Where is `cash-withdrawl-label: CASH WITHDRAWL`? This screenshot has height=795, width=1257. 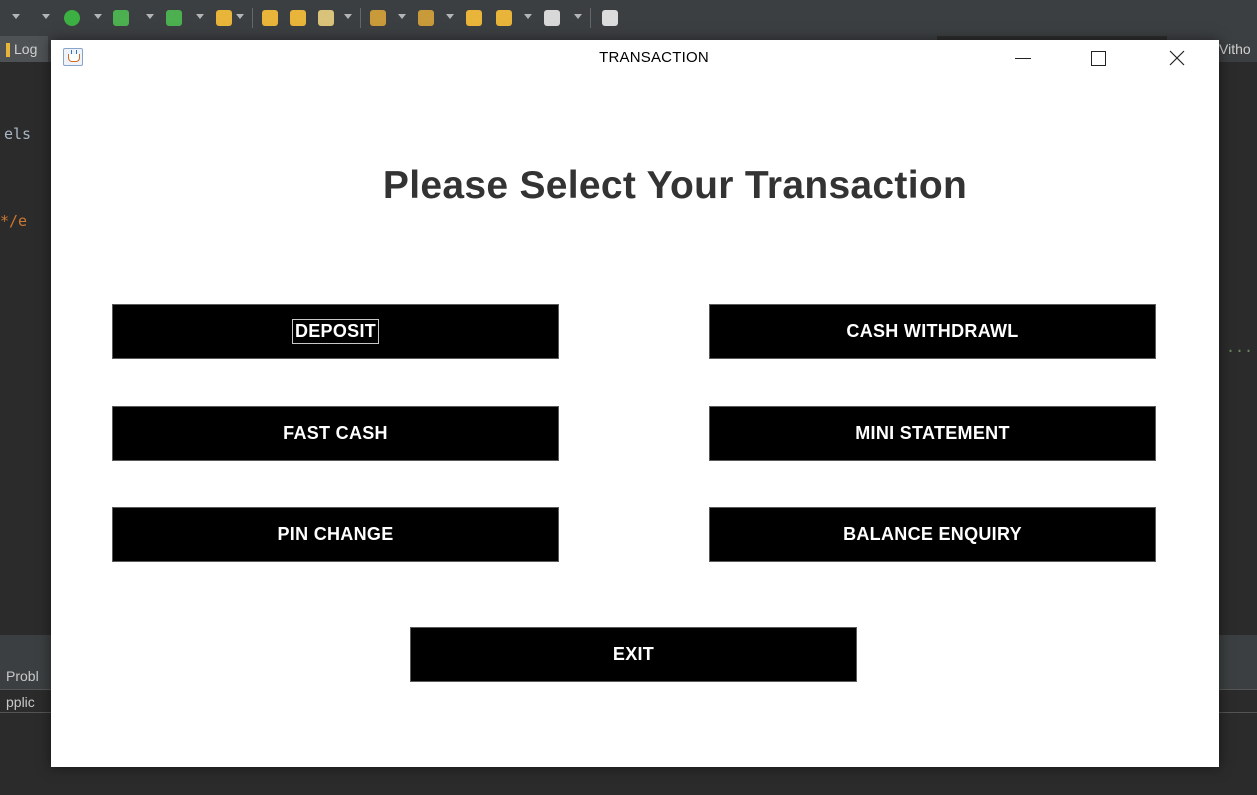
cash-withdrawl-label: CASH WITHDRAWL is located at coordinates (932, 331).